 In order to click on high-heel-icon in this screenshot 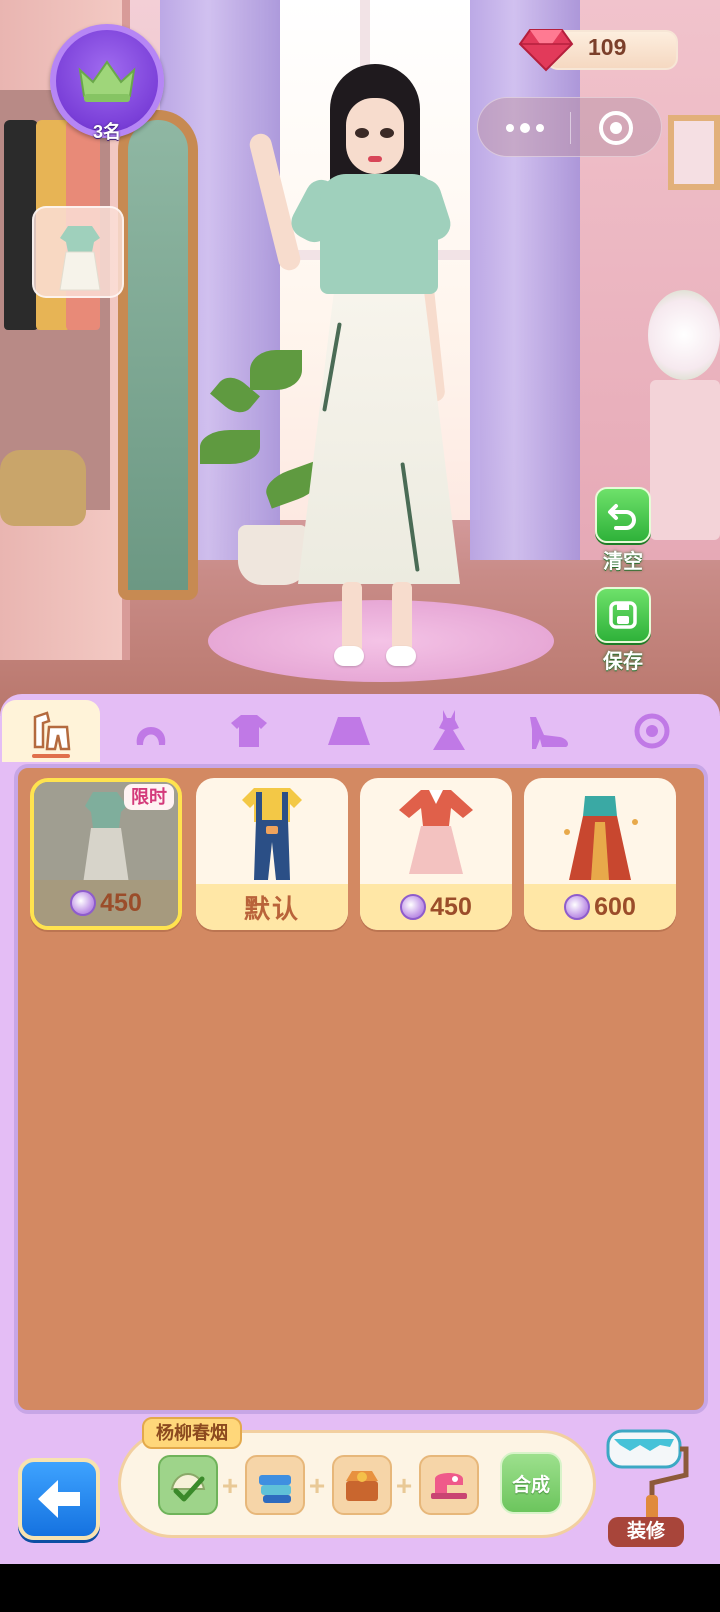, I will do `click(549, 733)`.